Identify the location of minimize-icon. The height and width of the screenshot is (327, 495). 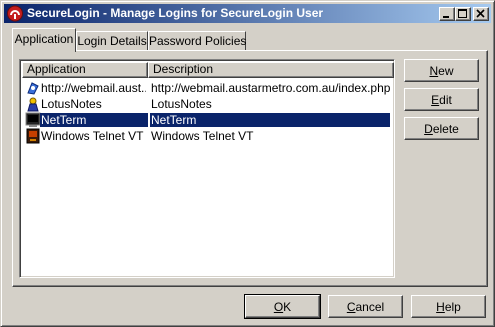
(446, 17).